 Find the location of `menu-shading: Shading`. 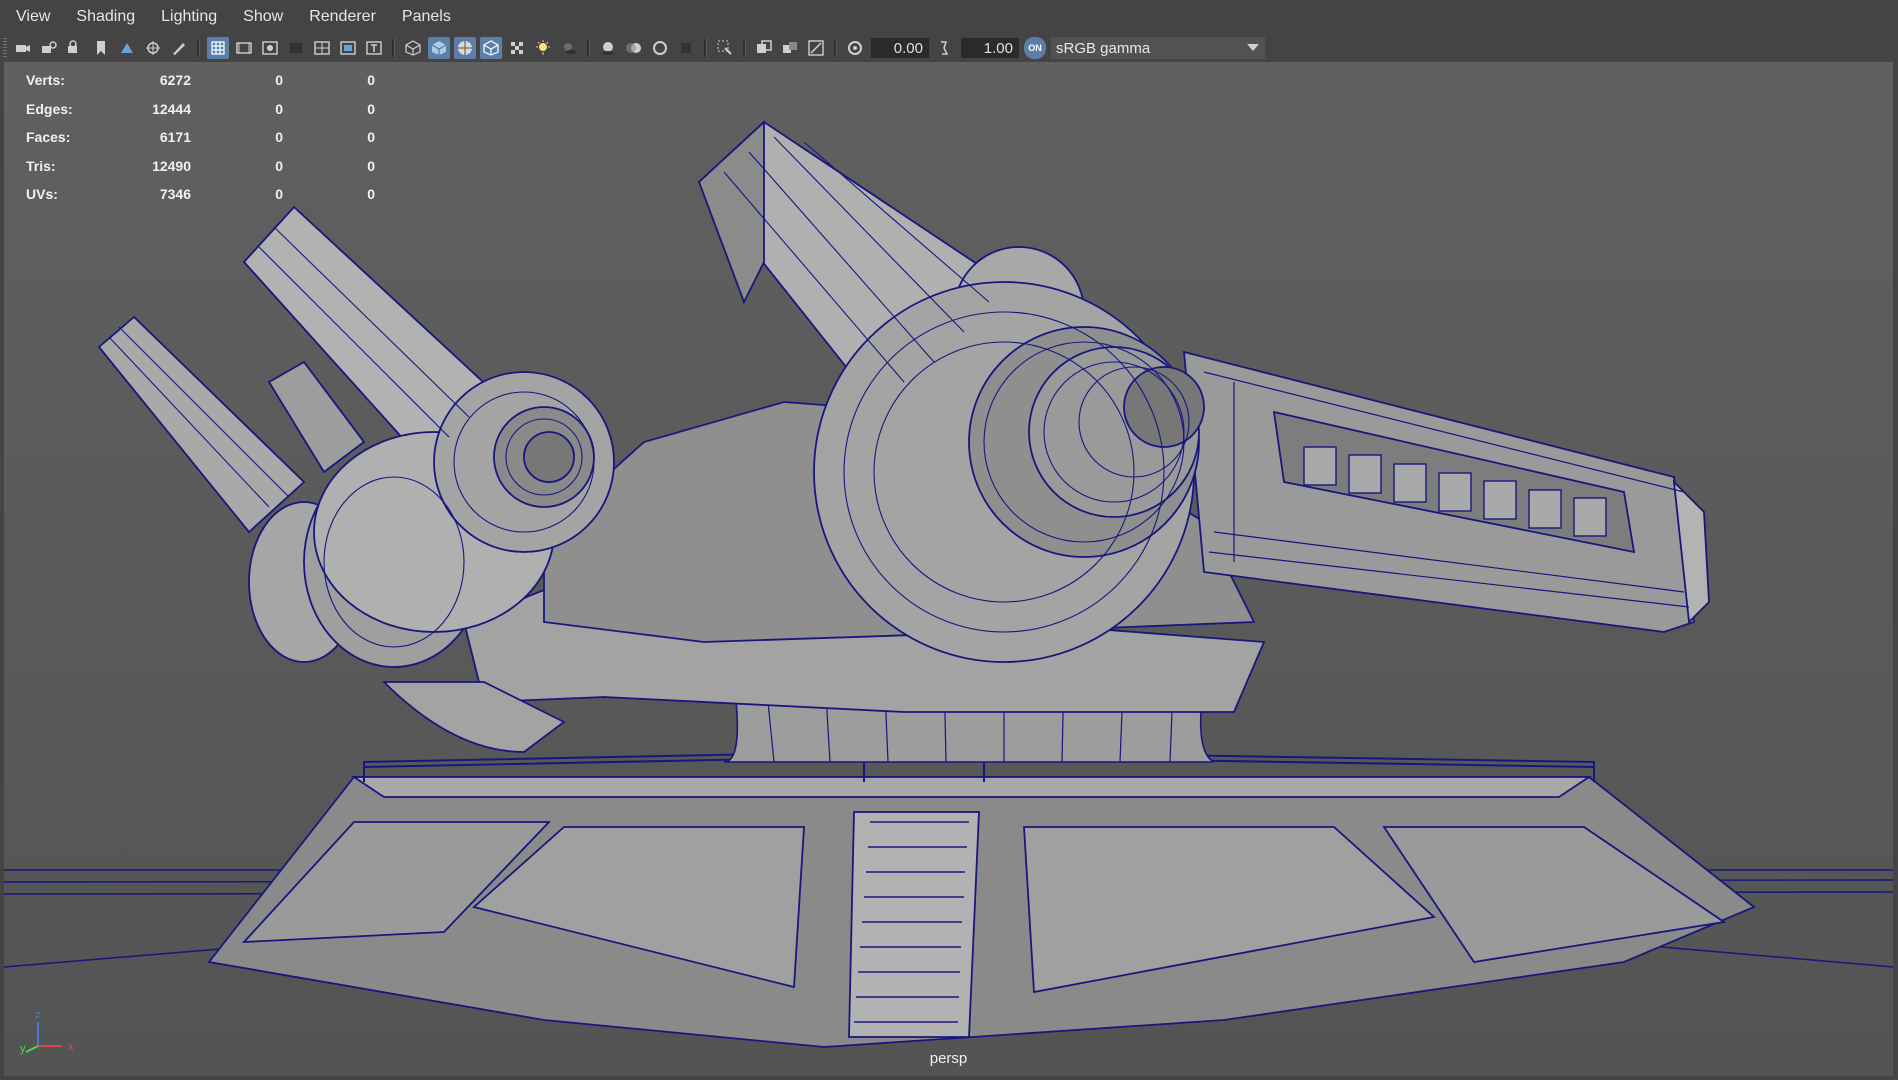

menu-shading: Shading is located at coordinates (102, 17).